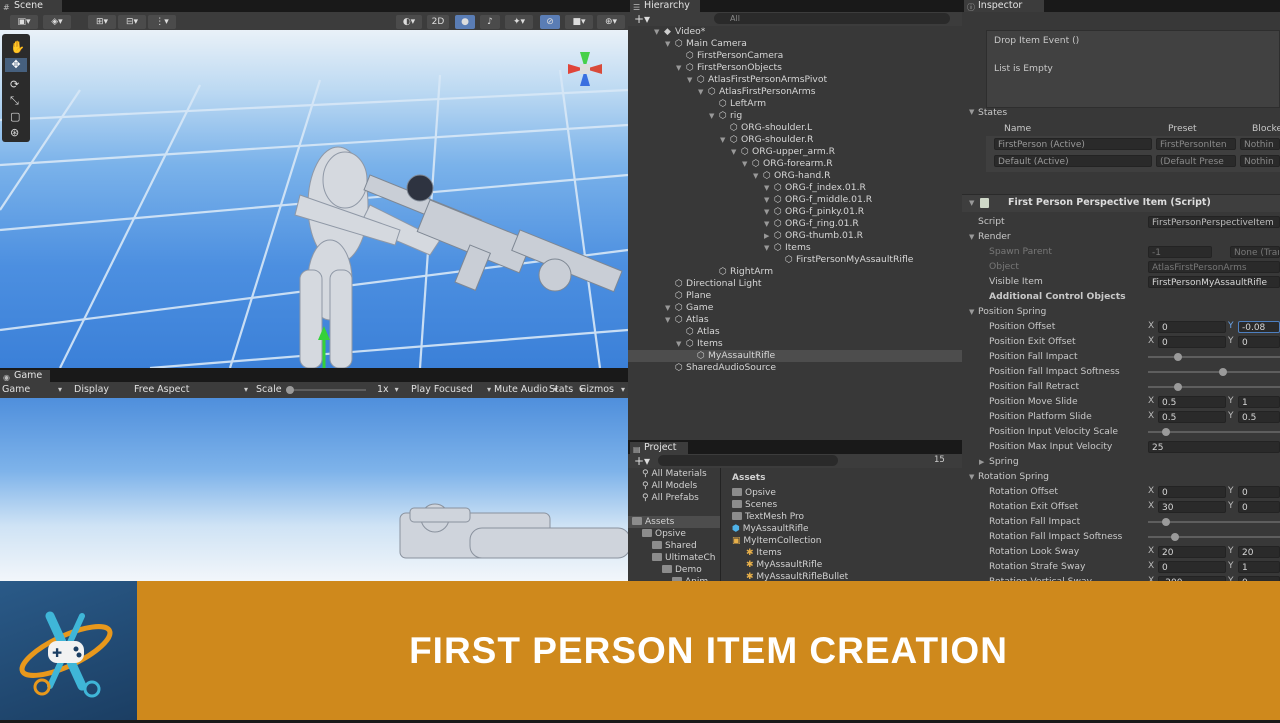 This screenshot has height=723, width=1280. What do you see at coordinates (1255, 252) in the screenshot?
I see `spawn-parent-object-field: None (Tran` at bounding box center [1255, 252].